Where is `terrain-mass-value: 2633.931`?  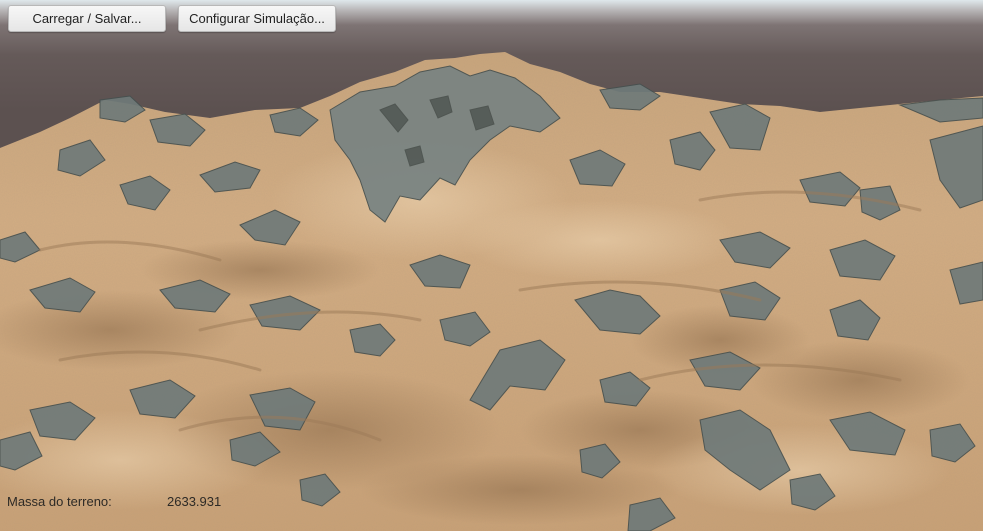
terrain-mass-value: 2633.931 is located at coordinates (194, 501).